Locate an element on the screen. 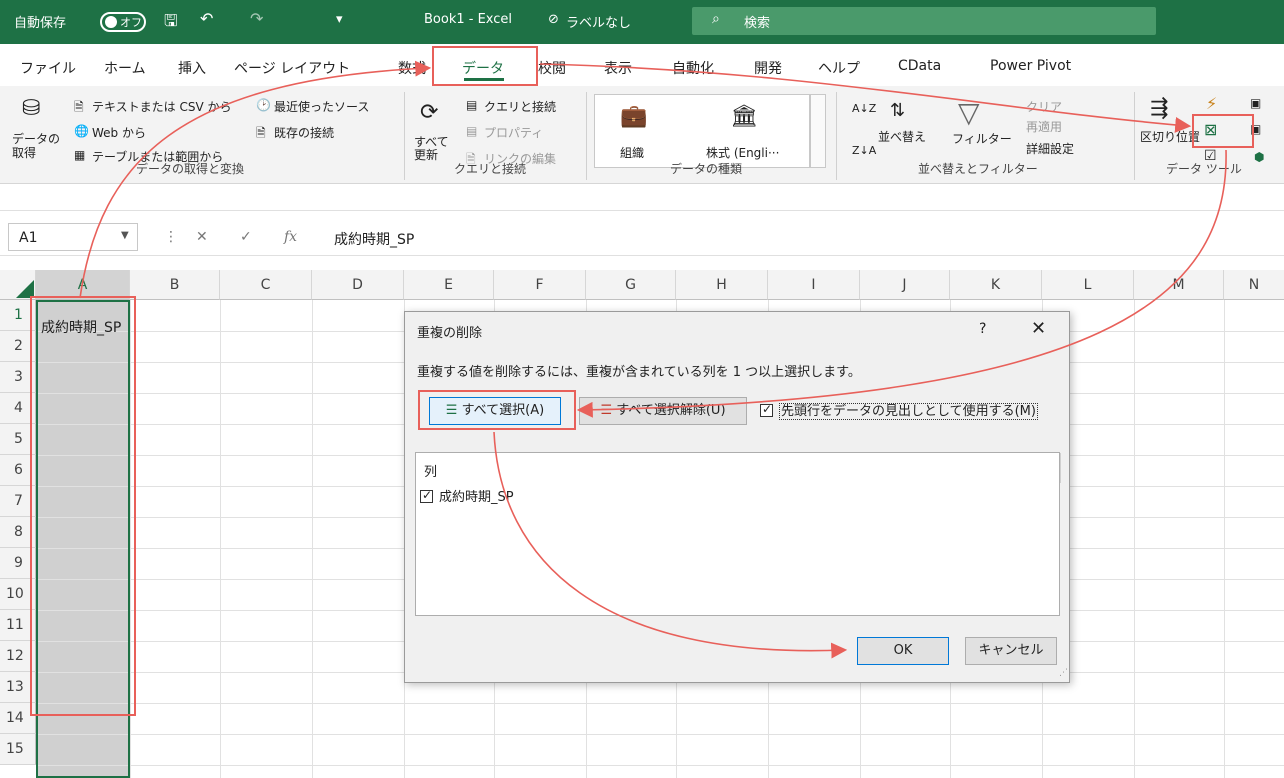 The height and width of the screenshot is (778, 1284). tab-formulas: 数式 is located at coordinates (412, 68).